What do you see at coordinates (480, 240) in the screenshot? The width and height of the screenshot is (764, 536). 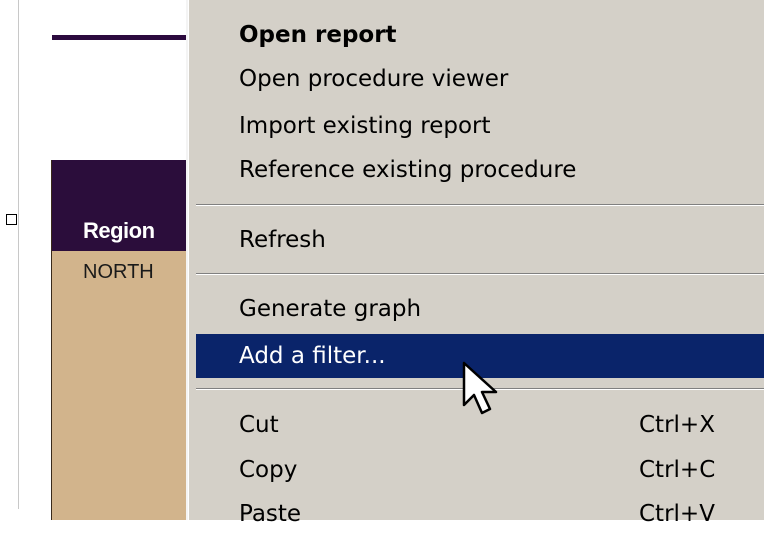 I see `menu-item-refresh: Refresh` at bounding box center [480, 240].